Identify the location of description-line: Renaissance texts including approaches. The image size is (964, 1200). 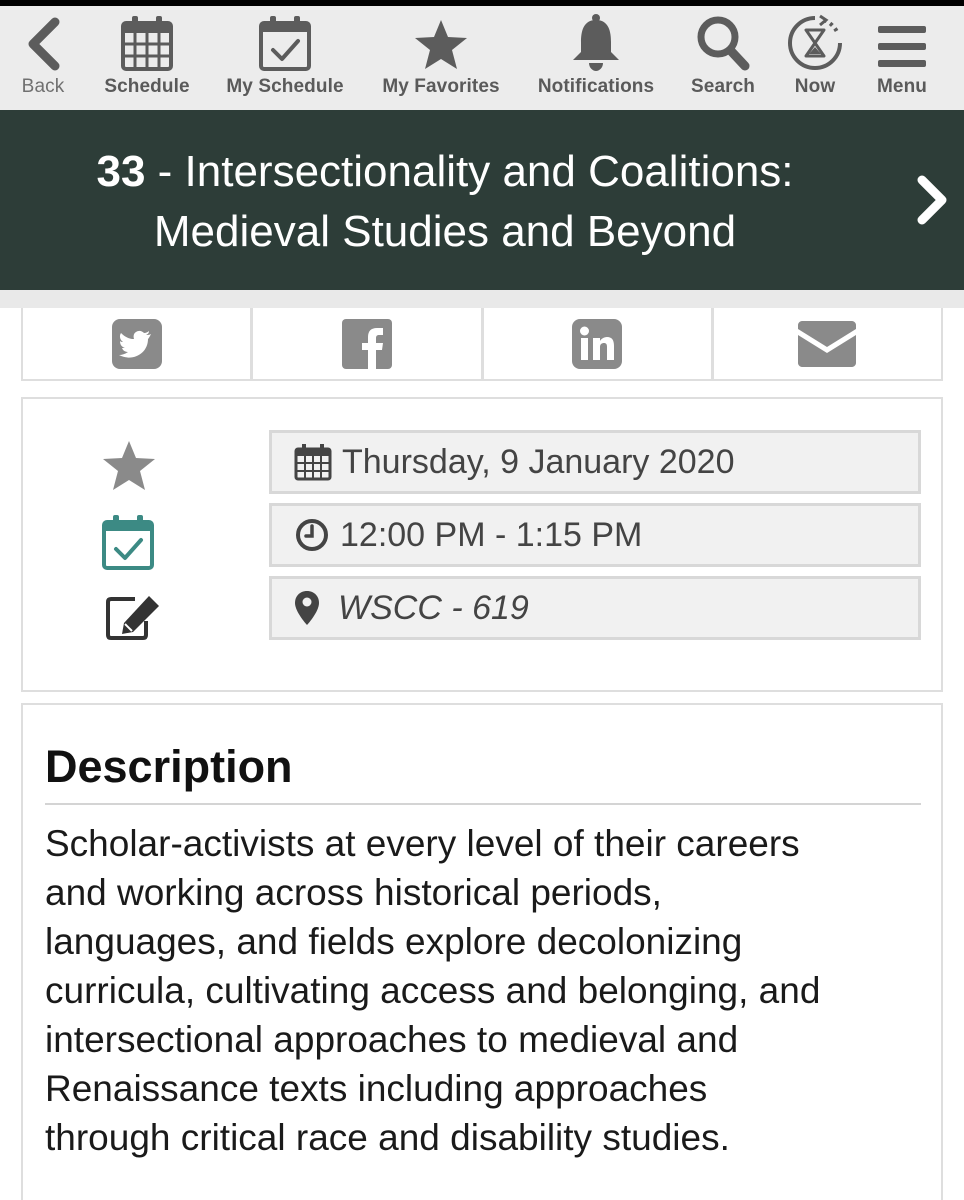
(376, 1088).